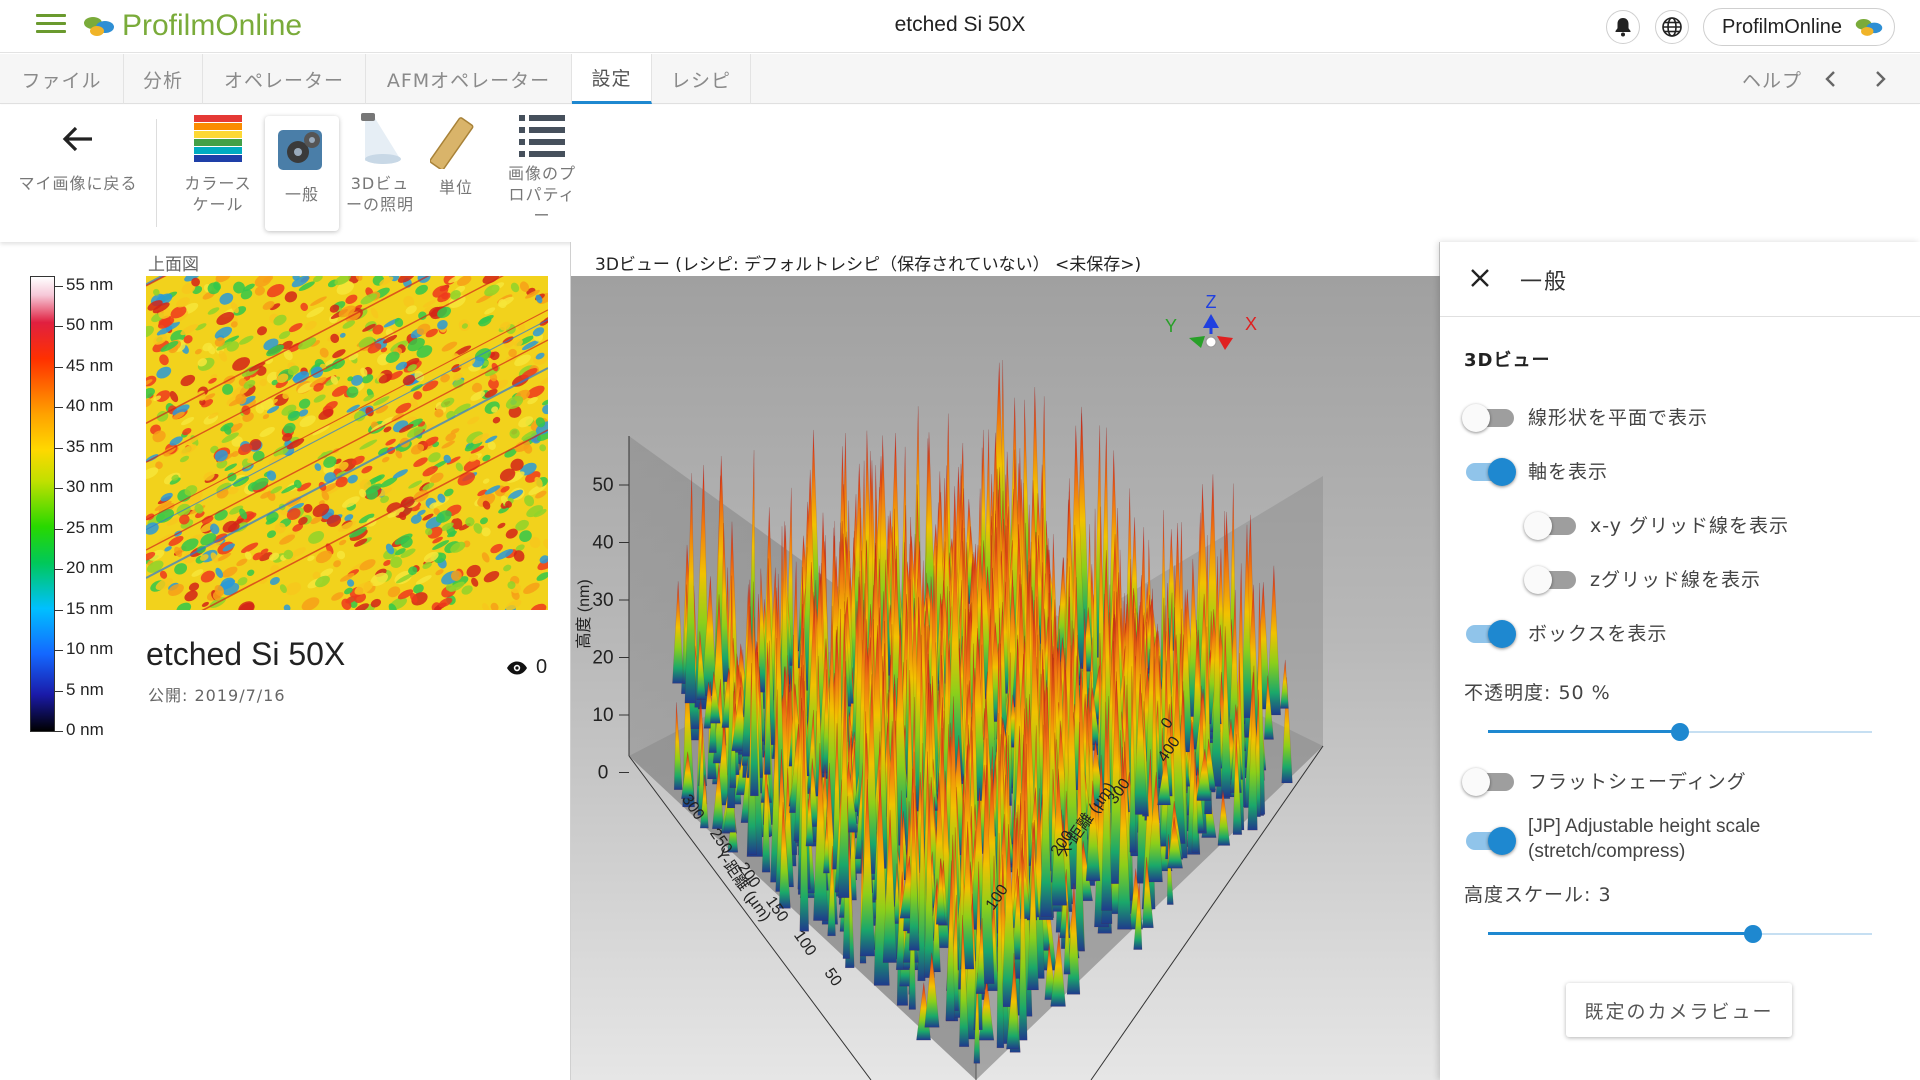 This screenshot has height=1080, width=1920. What do you see at coordinates (602, 600) in the screenshot?
I see `z-axis-tick-label: 30` at bounding box center [602, 600].